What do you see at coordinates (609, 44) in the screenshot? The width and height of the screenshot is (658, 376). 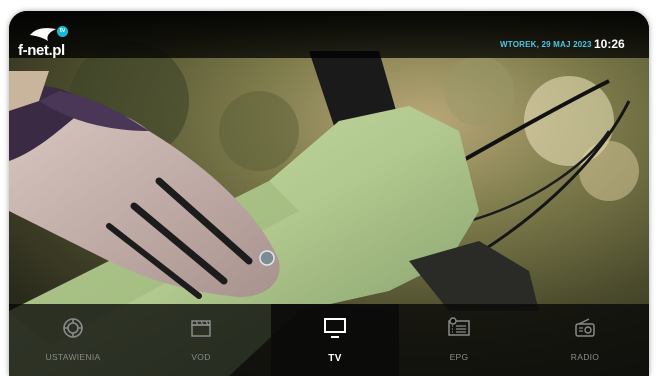 I see `clock-time: 10:26` at bounding box center [609, 44].